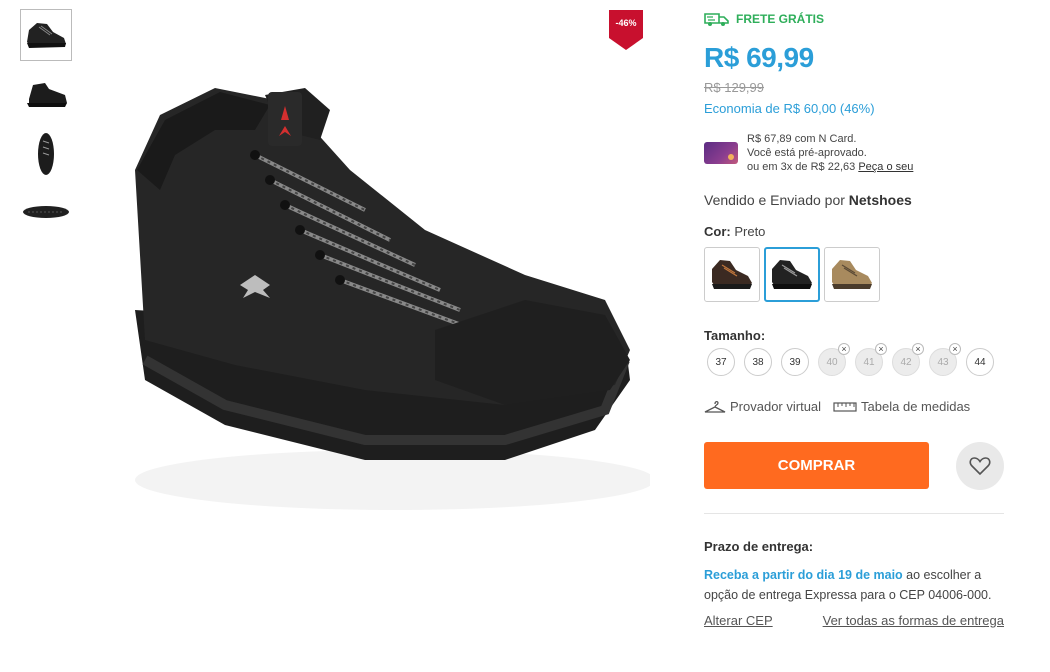 The height and width of the screenshot is (672, 1050). I want to click on color-label-title: Cor:, so click(717, 231).